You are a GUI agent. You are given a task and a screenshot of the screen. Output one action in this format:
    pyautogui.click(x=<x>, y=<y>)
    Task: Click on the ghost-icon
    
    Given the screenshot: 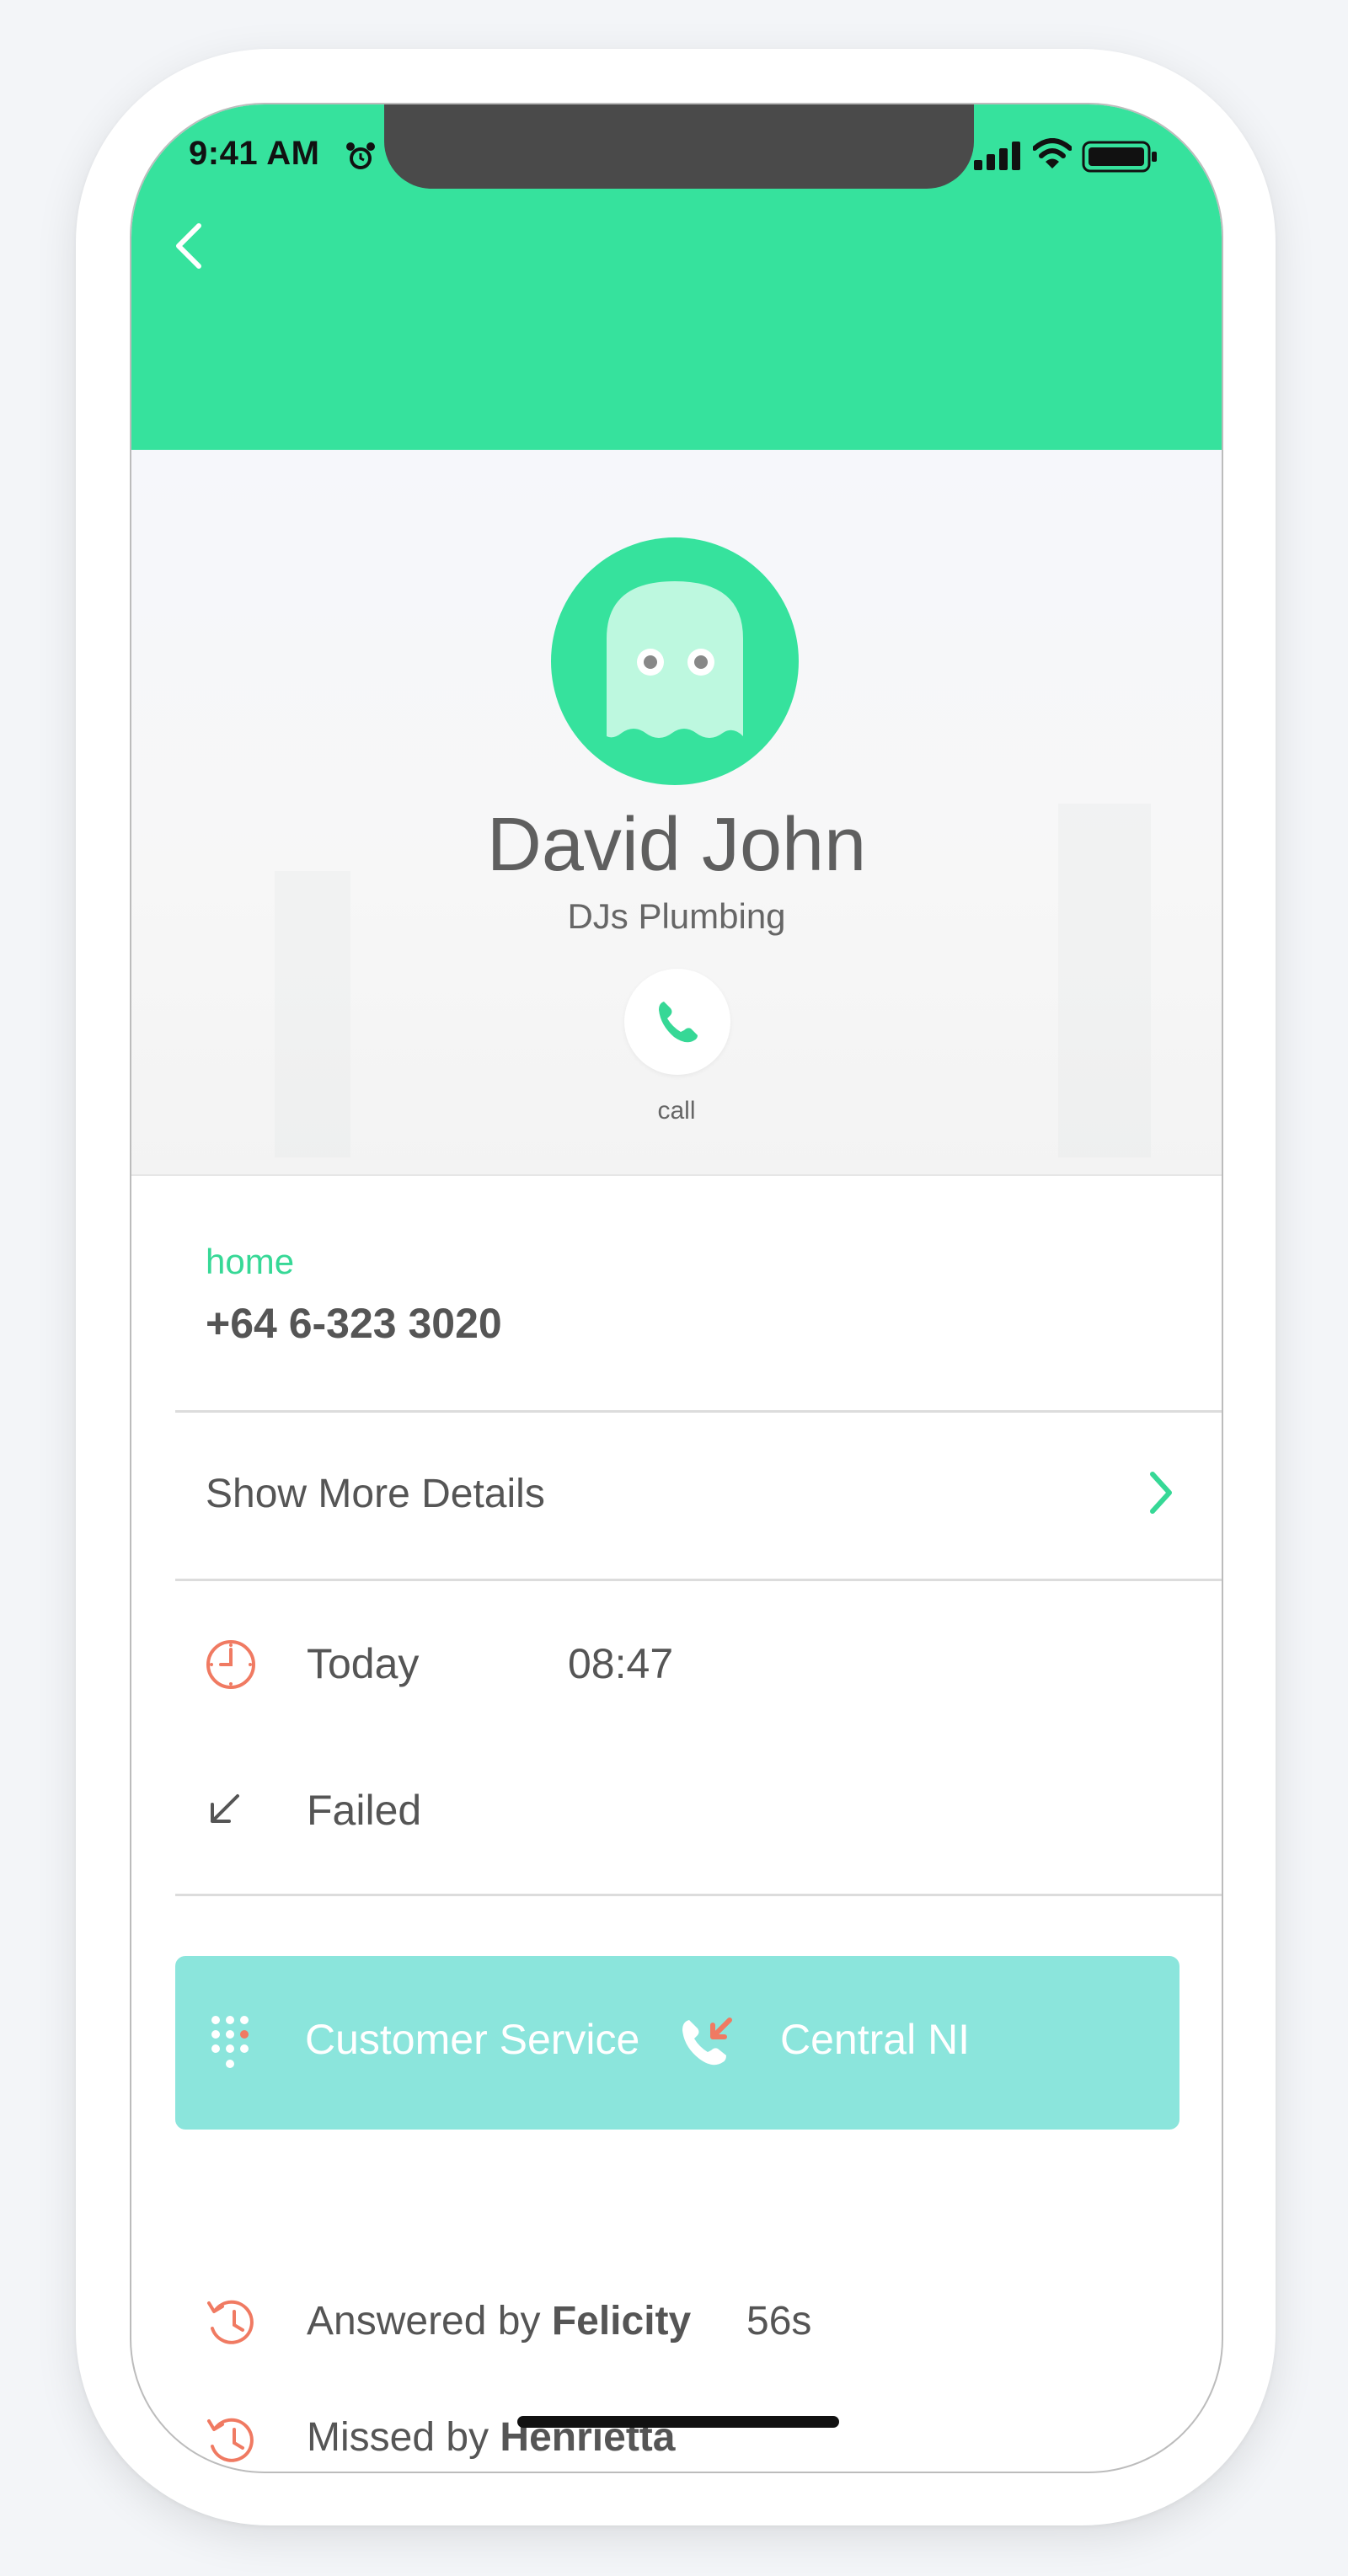 What is the action you would take?
    pyautogui.click(x=675, y=659)
    